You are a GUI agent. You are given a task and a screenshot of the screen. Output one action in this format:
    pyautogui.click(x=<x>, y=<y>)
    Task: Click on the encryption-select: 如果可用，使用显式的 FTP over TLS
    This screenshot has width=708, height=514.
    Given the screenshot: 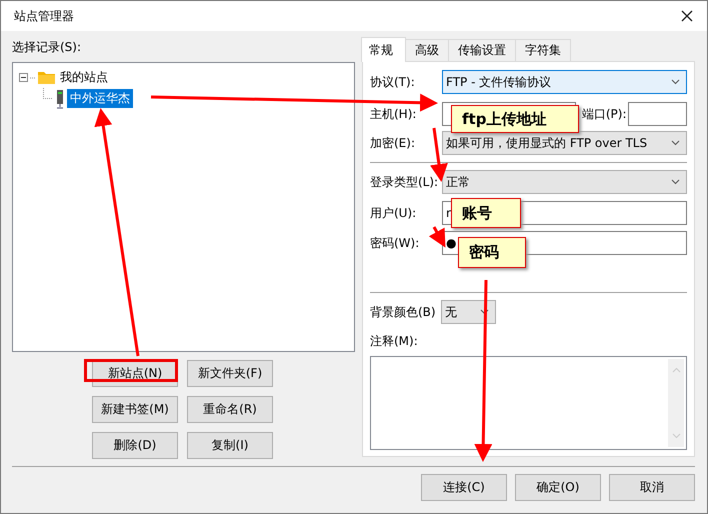 What is the action you would take?
    pyautogui.click(x=564, y=143)
    